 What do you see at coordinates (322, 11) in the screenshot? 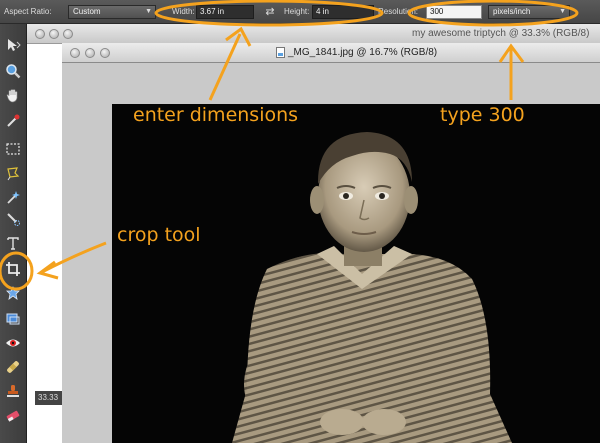
I see `height-value: 4 in` at bounding box center [322, 11].